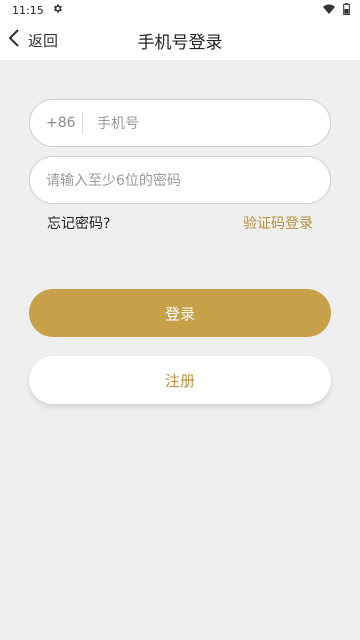 The image size is (360, 640). I want to click on register-button: 注册, so click(180, 380).